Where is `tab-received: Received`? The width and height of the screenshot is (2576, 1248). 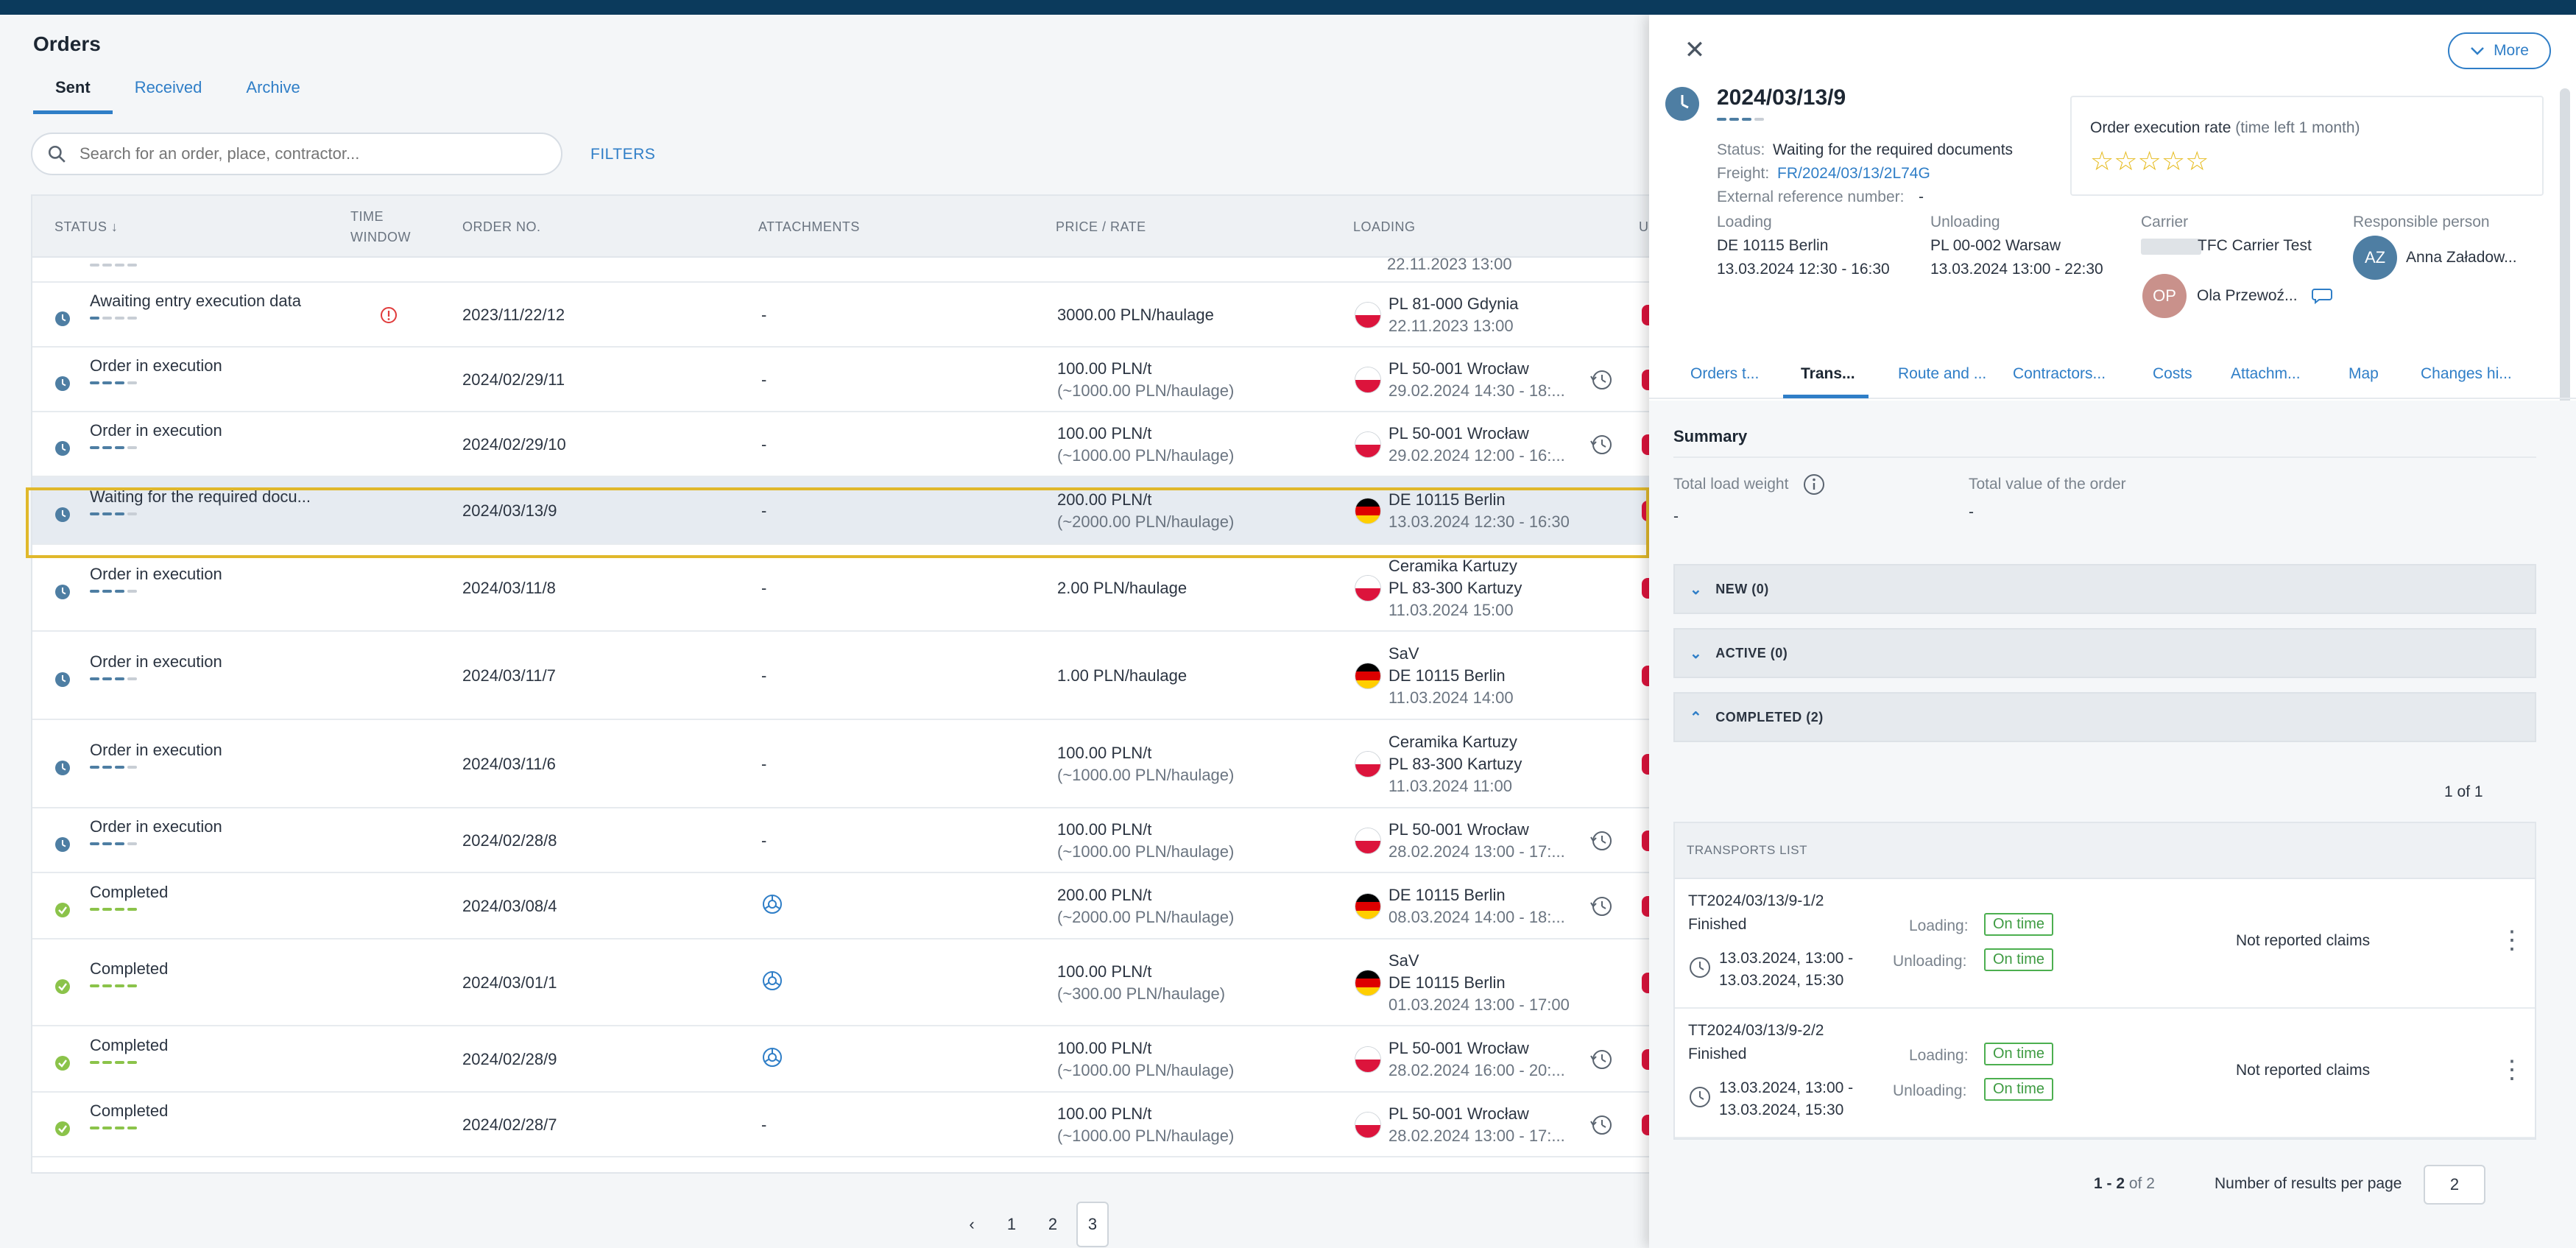
tab-received: Received is located at coordinates (169, 96).